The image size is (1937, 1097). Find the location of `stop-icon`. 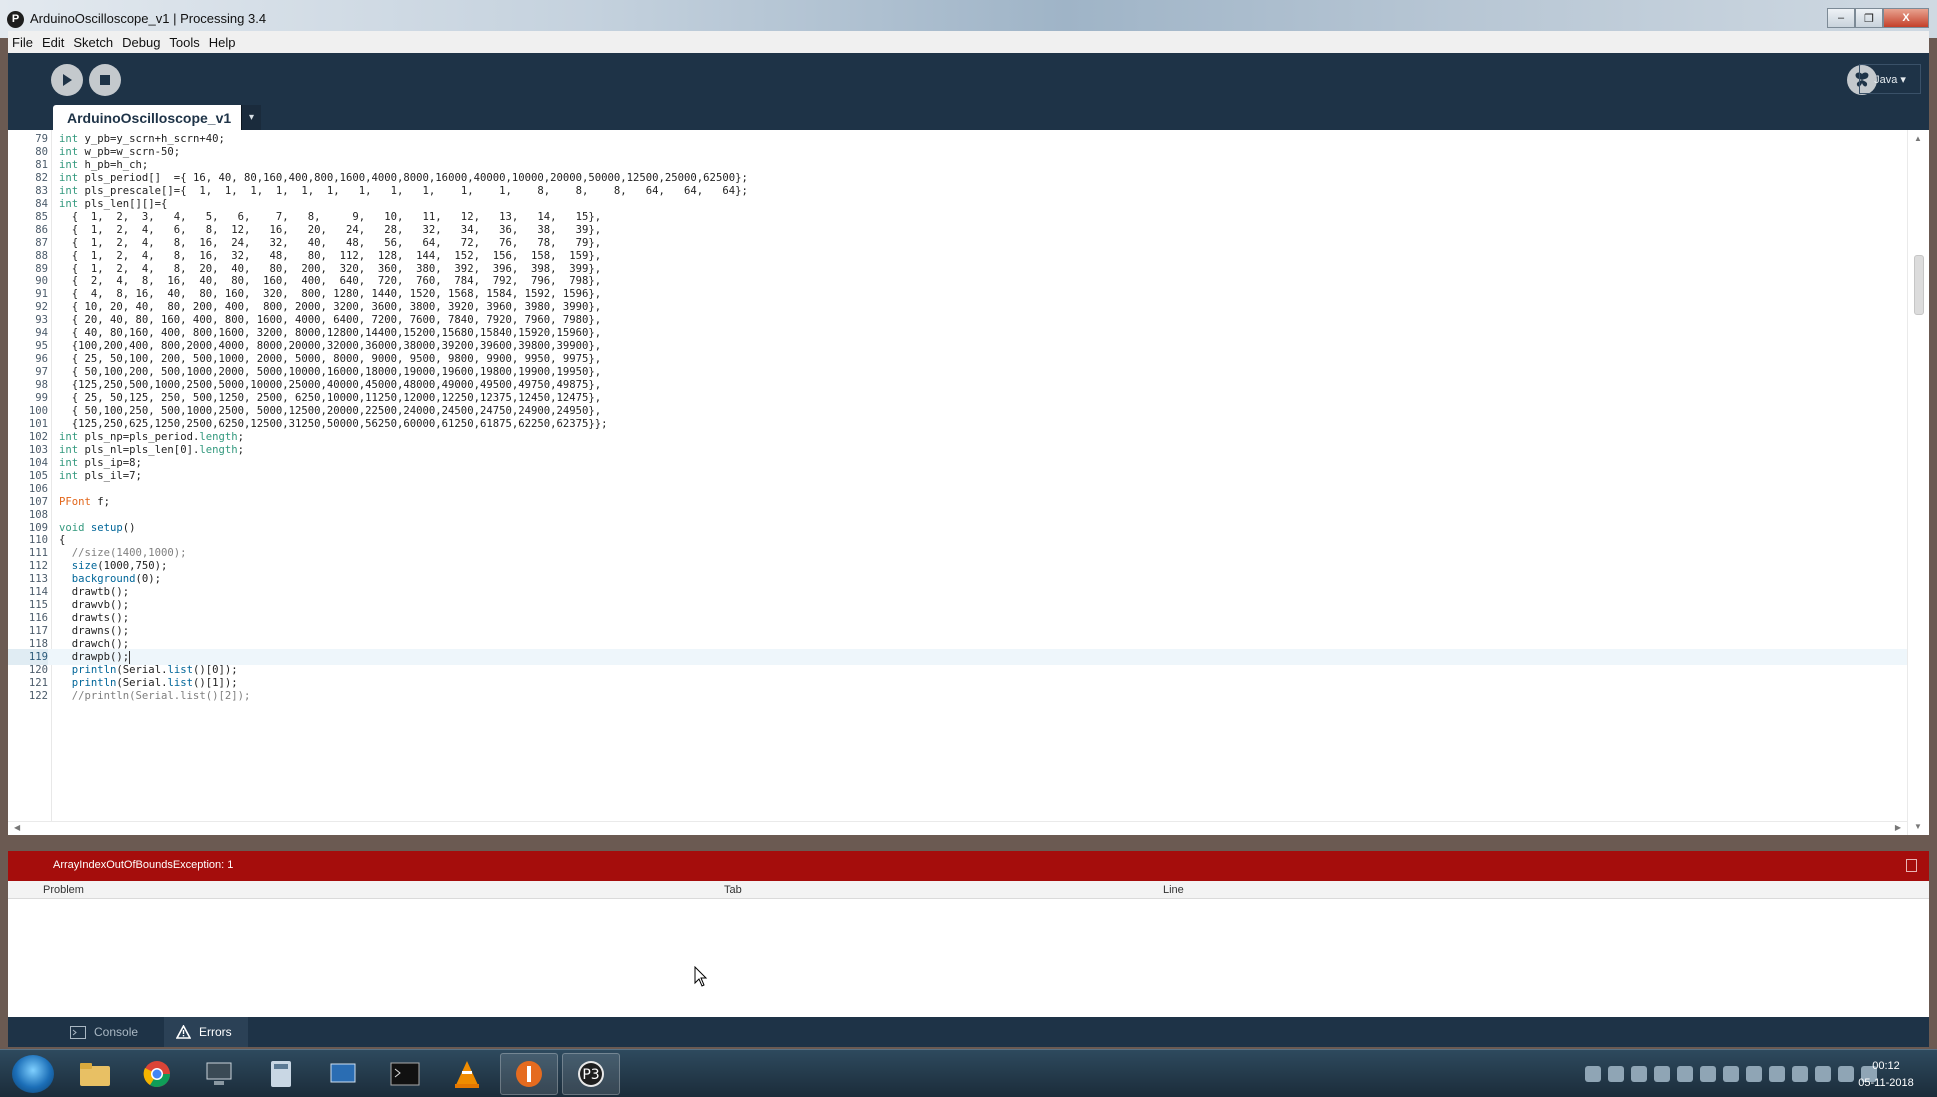

stop-icon is located at coordinates (105, 80).